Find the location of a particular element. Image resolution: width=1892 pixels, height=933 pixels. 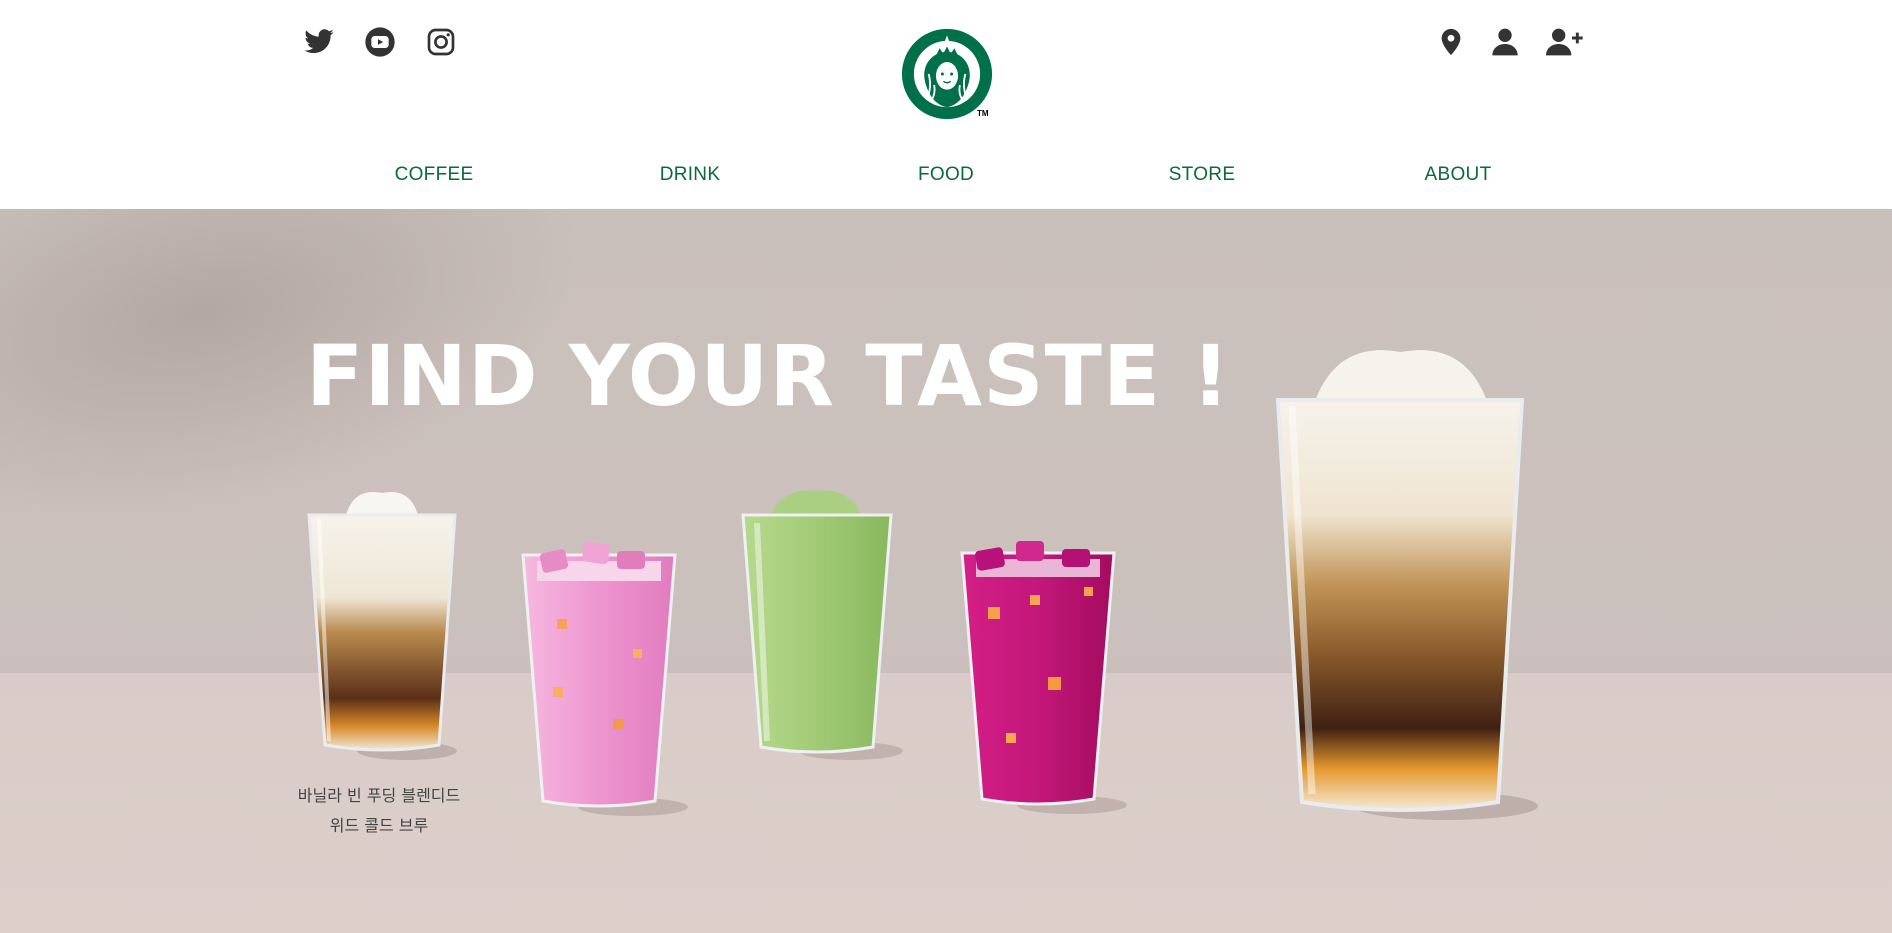

trademark-mark: TM is located at coordinates (983, 113).